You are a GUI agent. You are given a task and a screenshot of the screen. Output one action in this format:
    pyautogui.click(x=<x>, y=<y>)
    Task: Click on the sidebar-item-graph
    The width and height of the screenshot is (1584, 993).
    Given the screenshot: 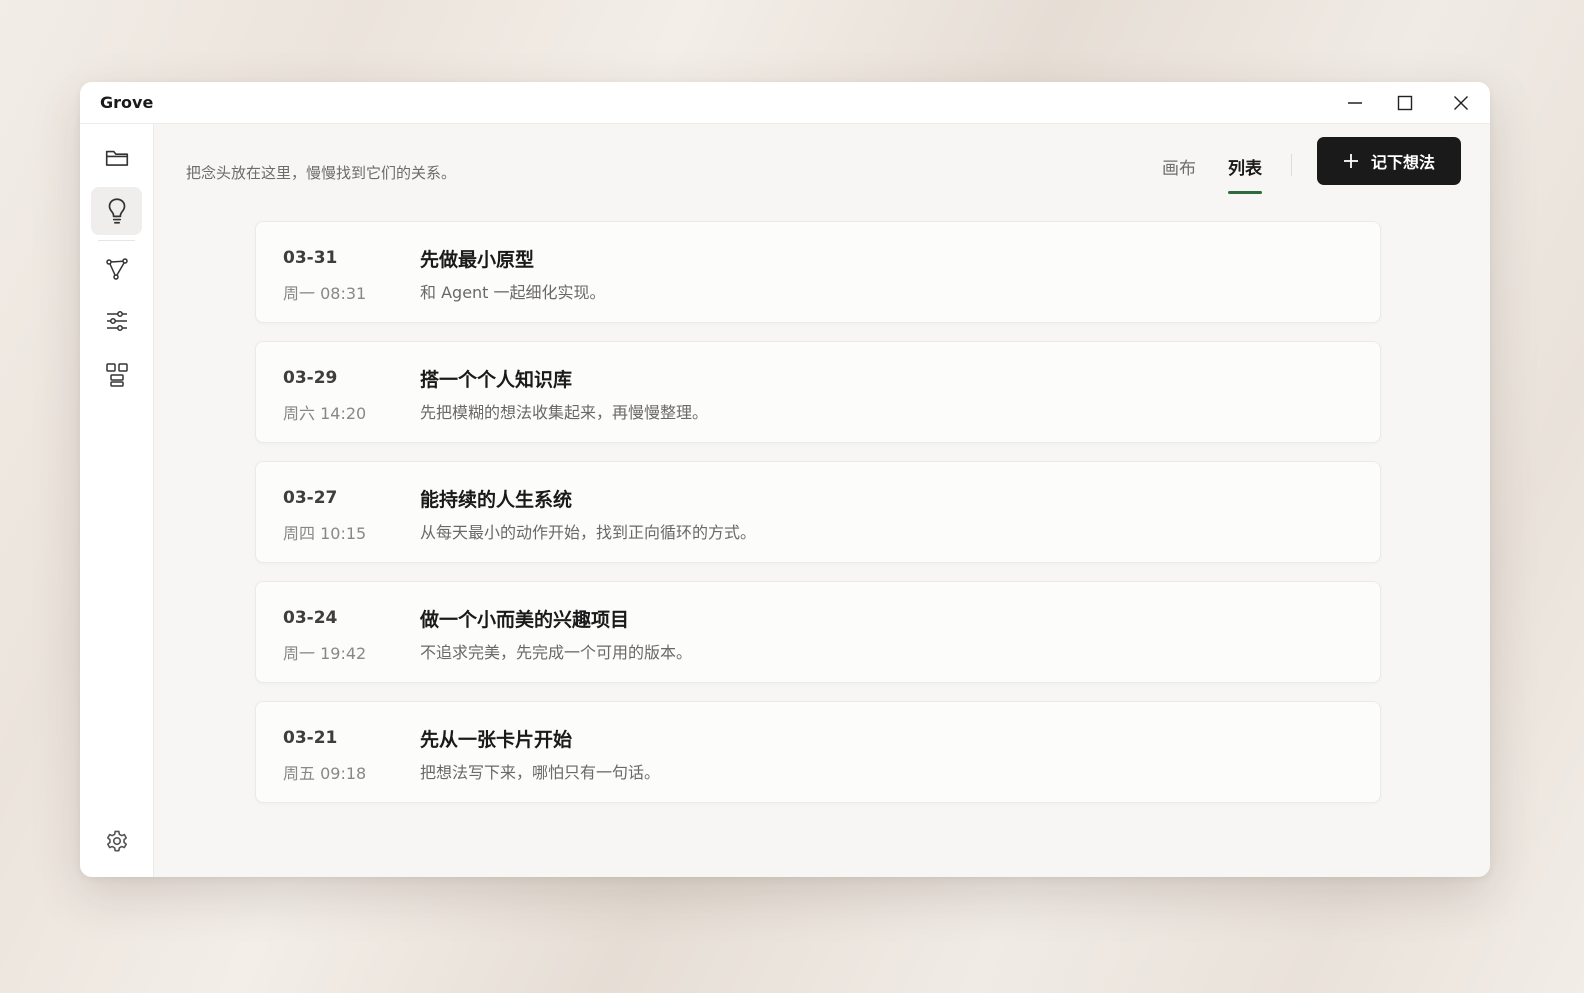 What is the action you would take?
    pyautogui.click(x=116, y=269)
    